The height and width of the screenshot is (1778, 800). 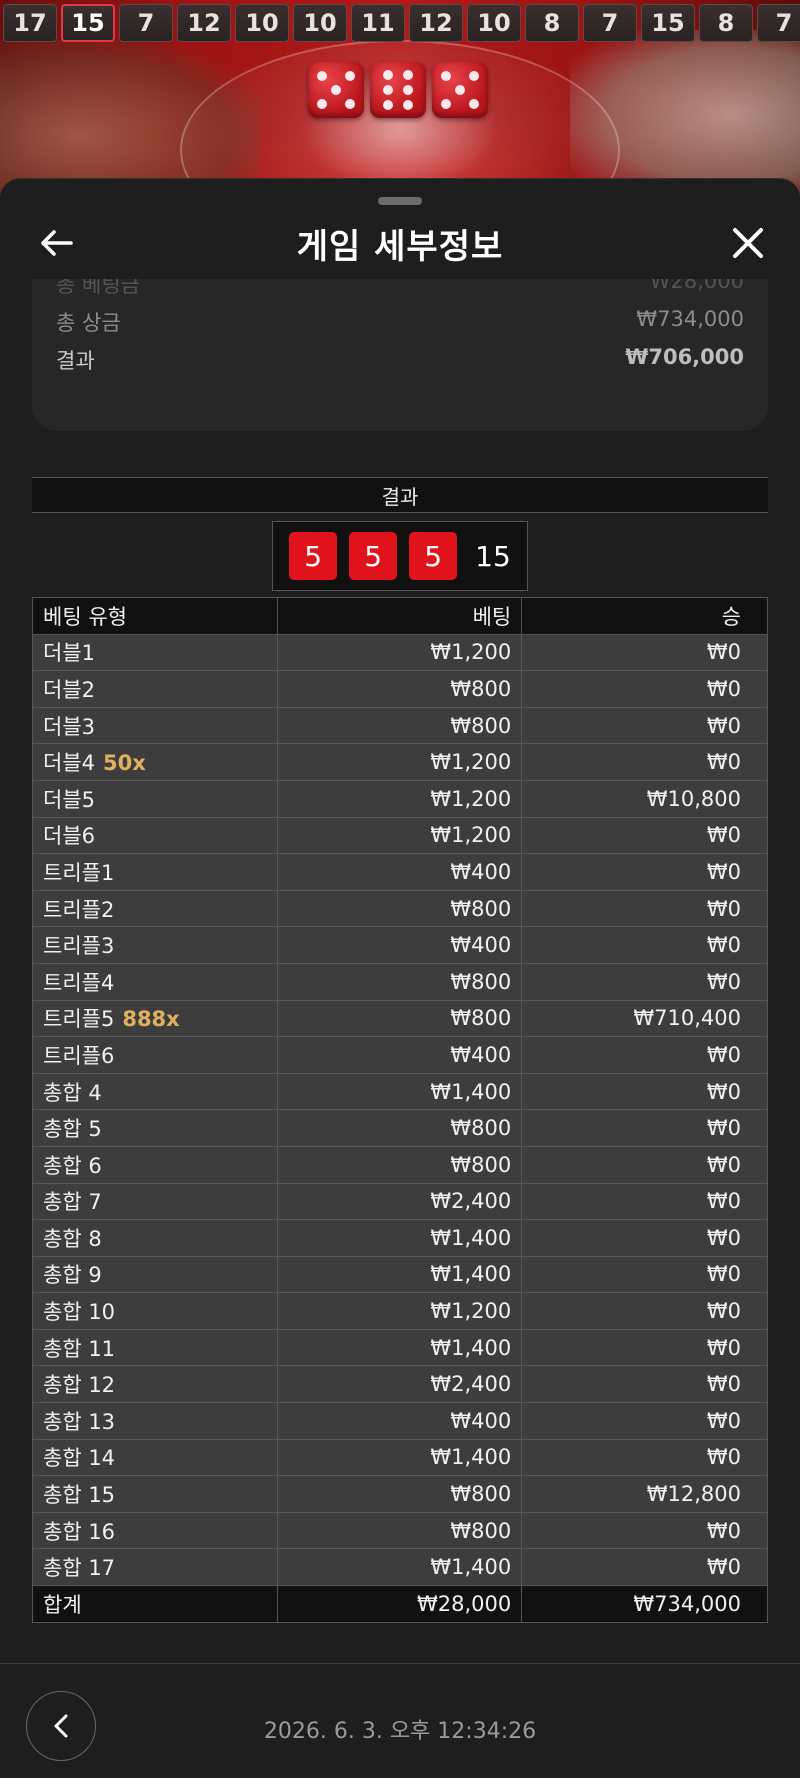 What do you see at coordinates (400, 1604) in the screenshot?
I see `table-total-row: 합계 ₩28,000 ₩734,000` at bounding box center [400, 1604].